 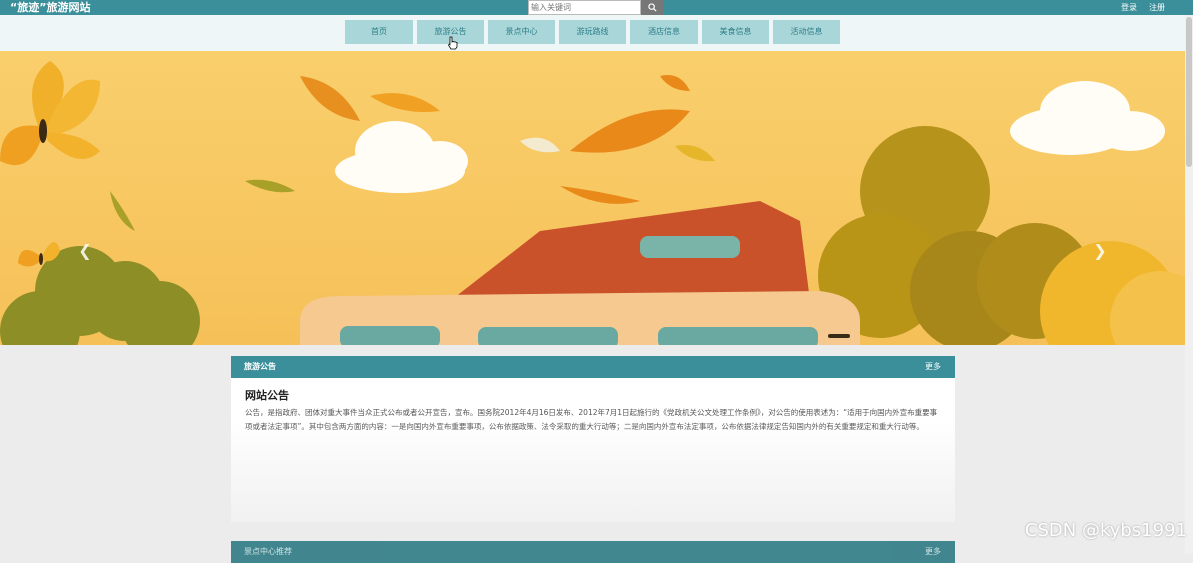 What do you see at coordinates (593, 552) in the screenshot?
I see `attractions-panel-header: 景点中心推荐 更多` at bounding box center [593, 552].